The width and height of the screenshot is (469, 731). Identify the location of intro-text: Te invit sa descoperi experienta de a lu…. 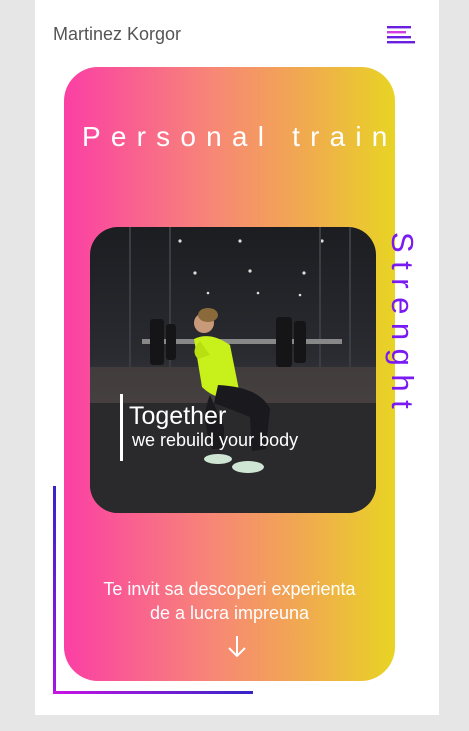
(229, 601).